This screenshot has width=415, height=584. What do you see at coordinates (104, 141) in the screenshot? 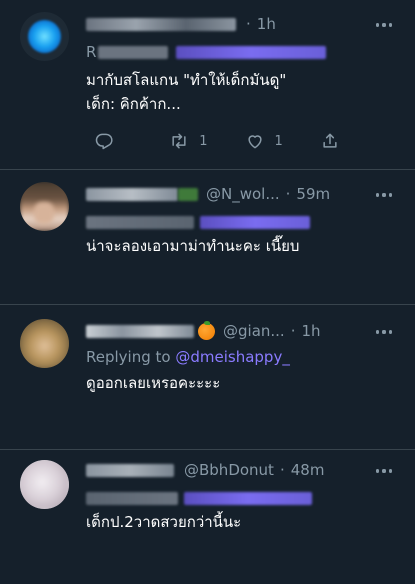
I see `reply-icon` at bounding box center [104, 141].